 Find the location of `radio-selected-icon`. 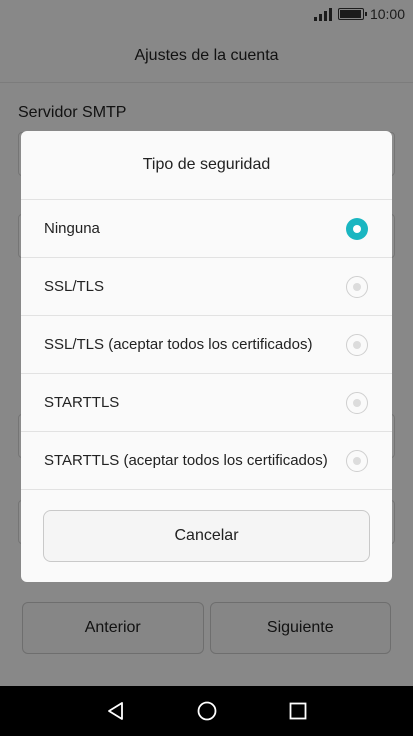

radio-selected-icon is located at coordinates (357, 228).